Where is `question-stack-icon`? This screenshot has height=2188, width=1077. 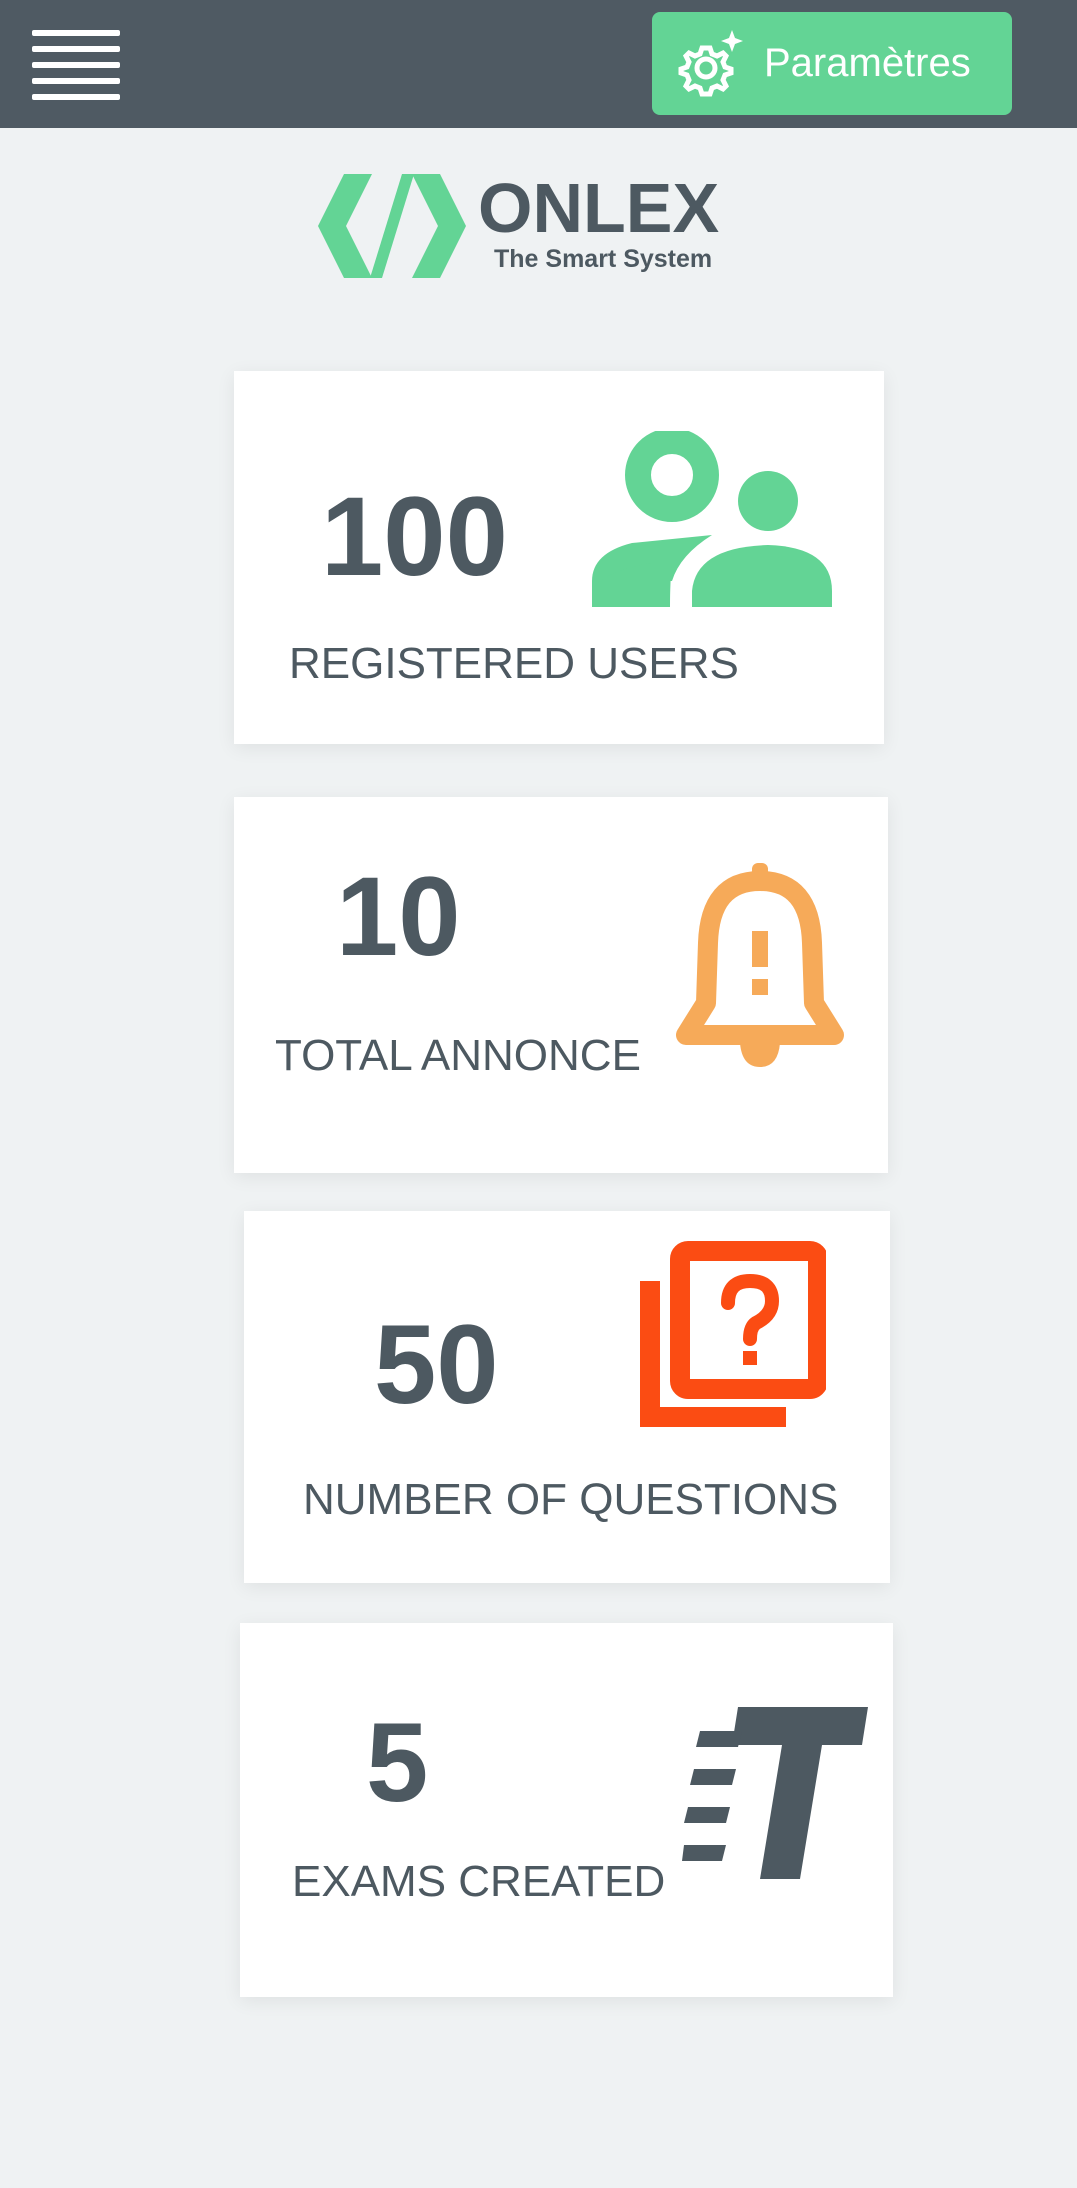 question-stack-icon is located at coordinates (733, 1334).